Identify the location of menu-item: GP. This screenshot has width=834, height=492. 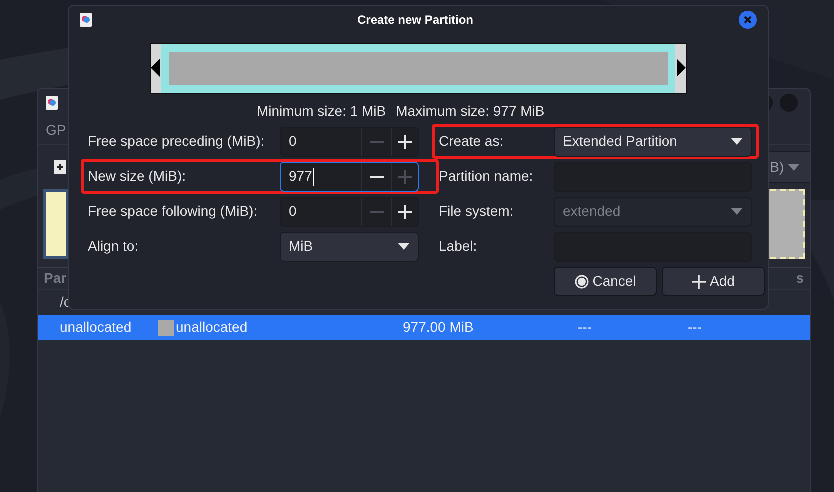
(56, 130).